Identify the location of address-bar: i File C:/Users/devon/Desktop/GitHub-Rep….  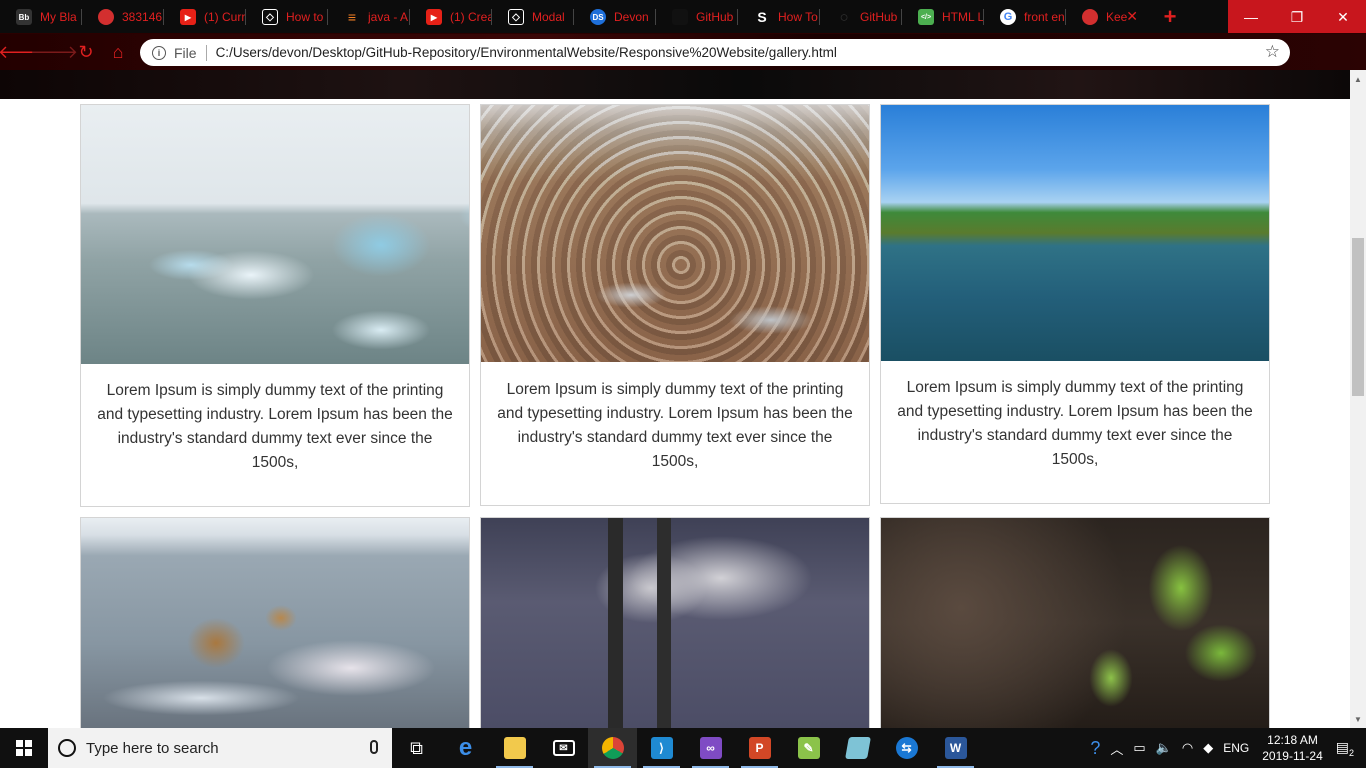
(715, 52).